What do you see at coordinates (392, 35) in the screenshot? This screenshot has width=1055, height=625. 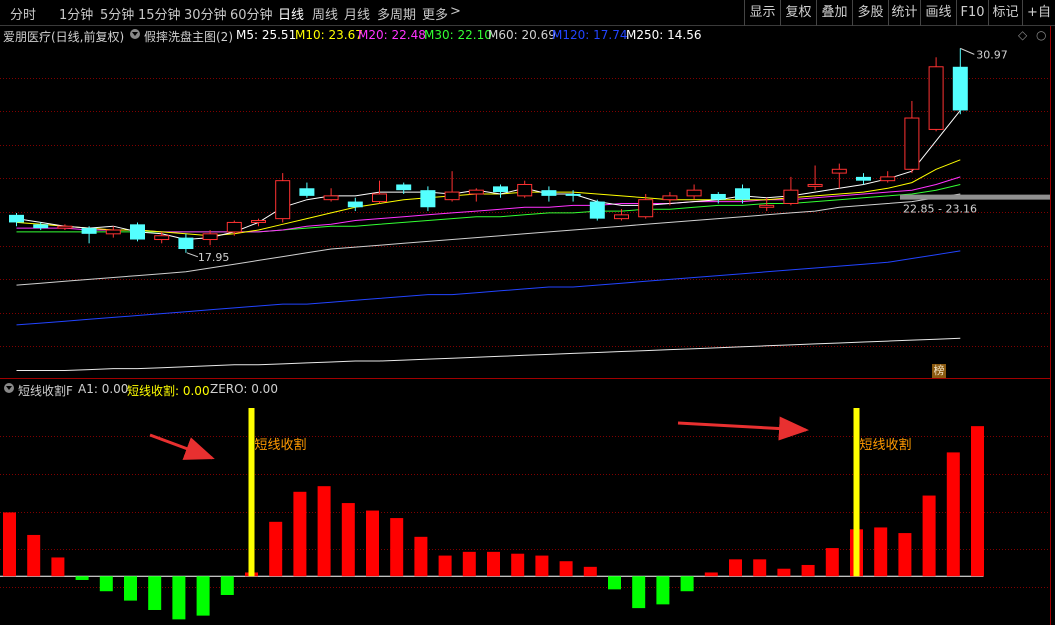 I see `ma20-label: M20: 22.48` at bounding box center [392, 35].